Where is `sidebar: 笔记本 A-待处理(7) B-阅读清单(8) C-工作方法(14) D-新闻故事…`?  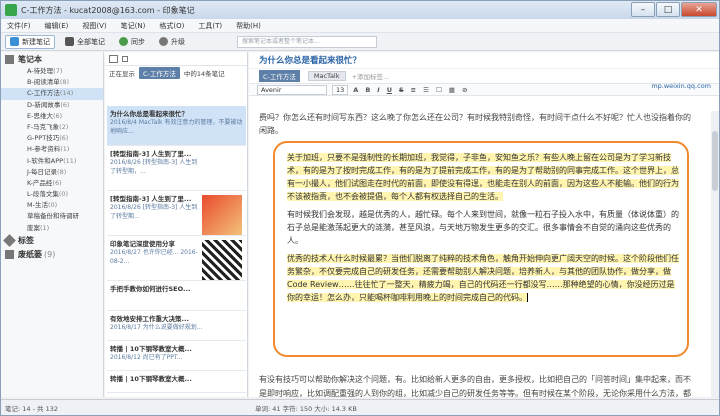 sidebar: 笔记本 A-待处理(7) B-阅读清单(8) C-工作方法(14) D-新闻故事… is located at coordinates (52, 224).